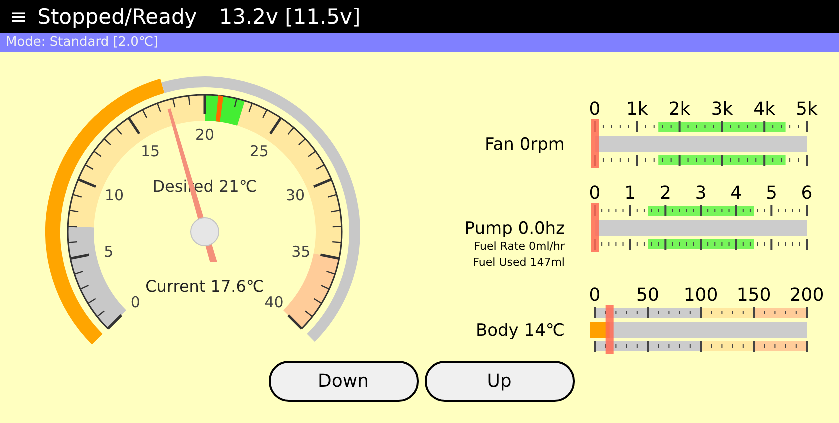 This screenshot has width=839, height=423. Describe the element at coordinates (648, 295) in the screenshot. I see `scale-label: 50` at that location.